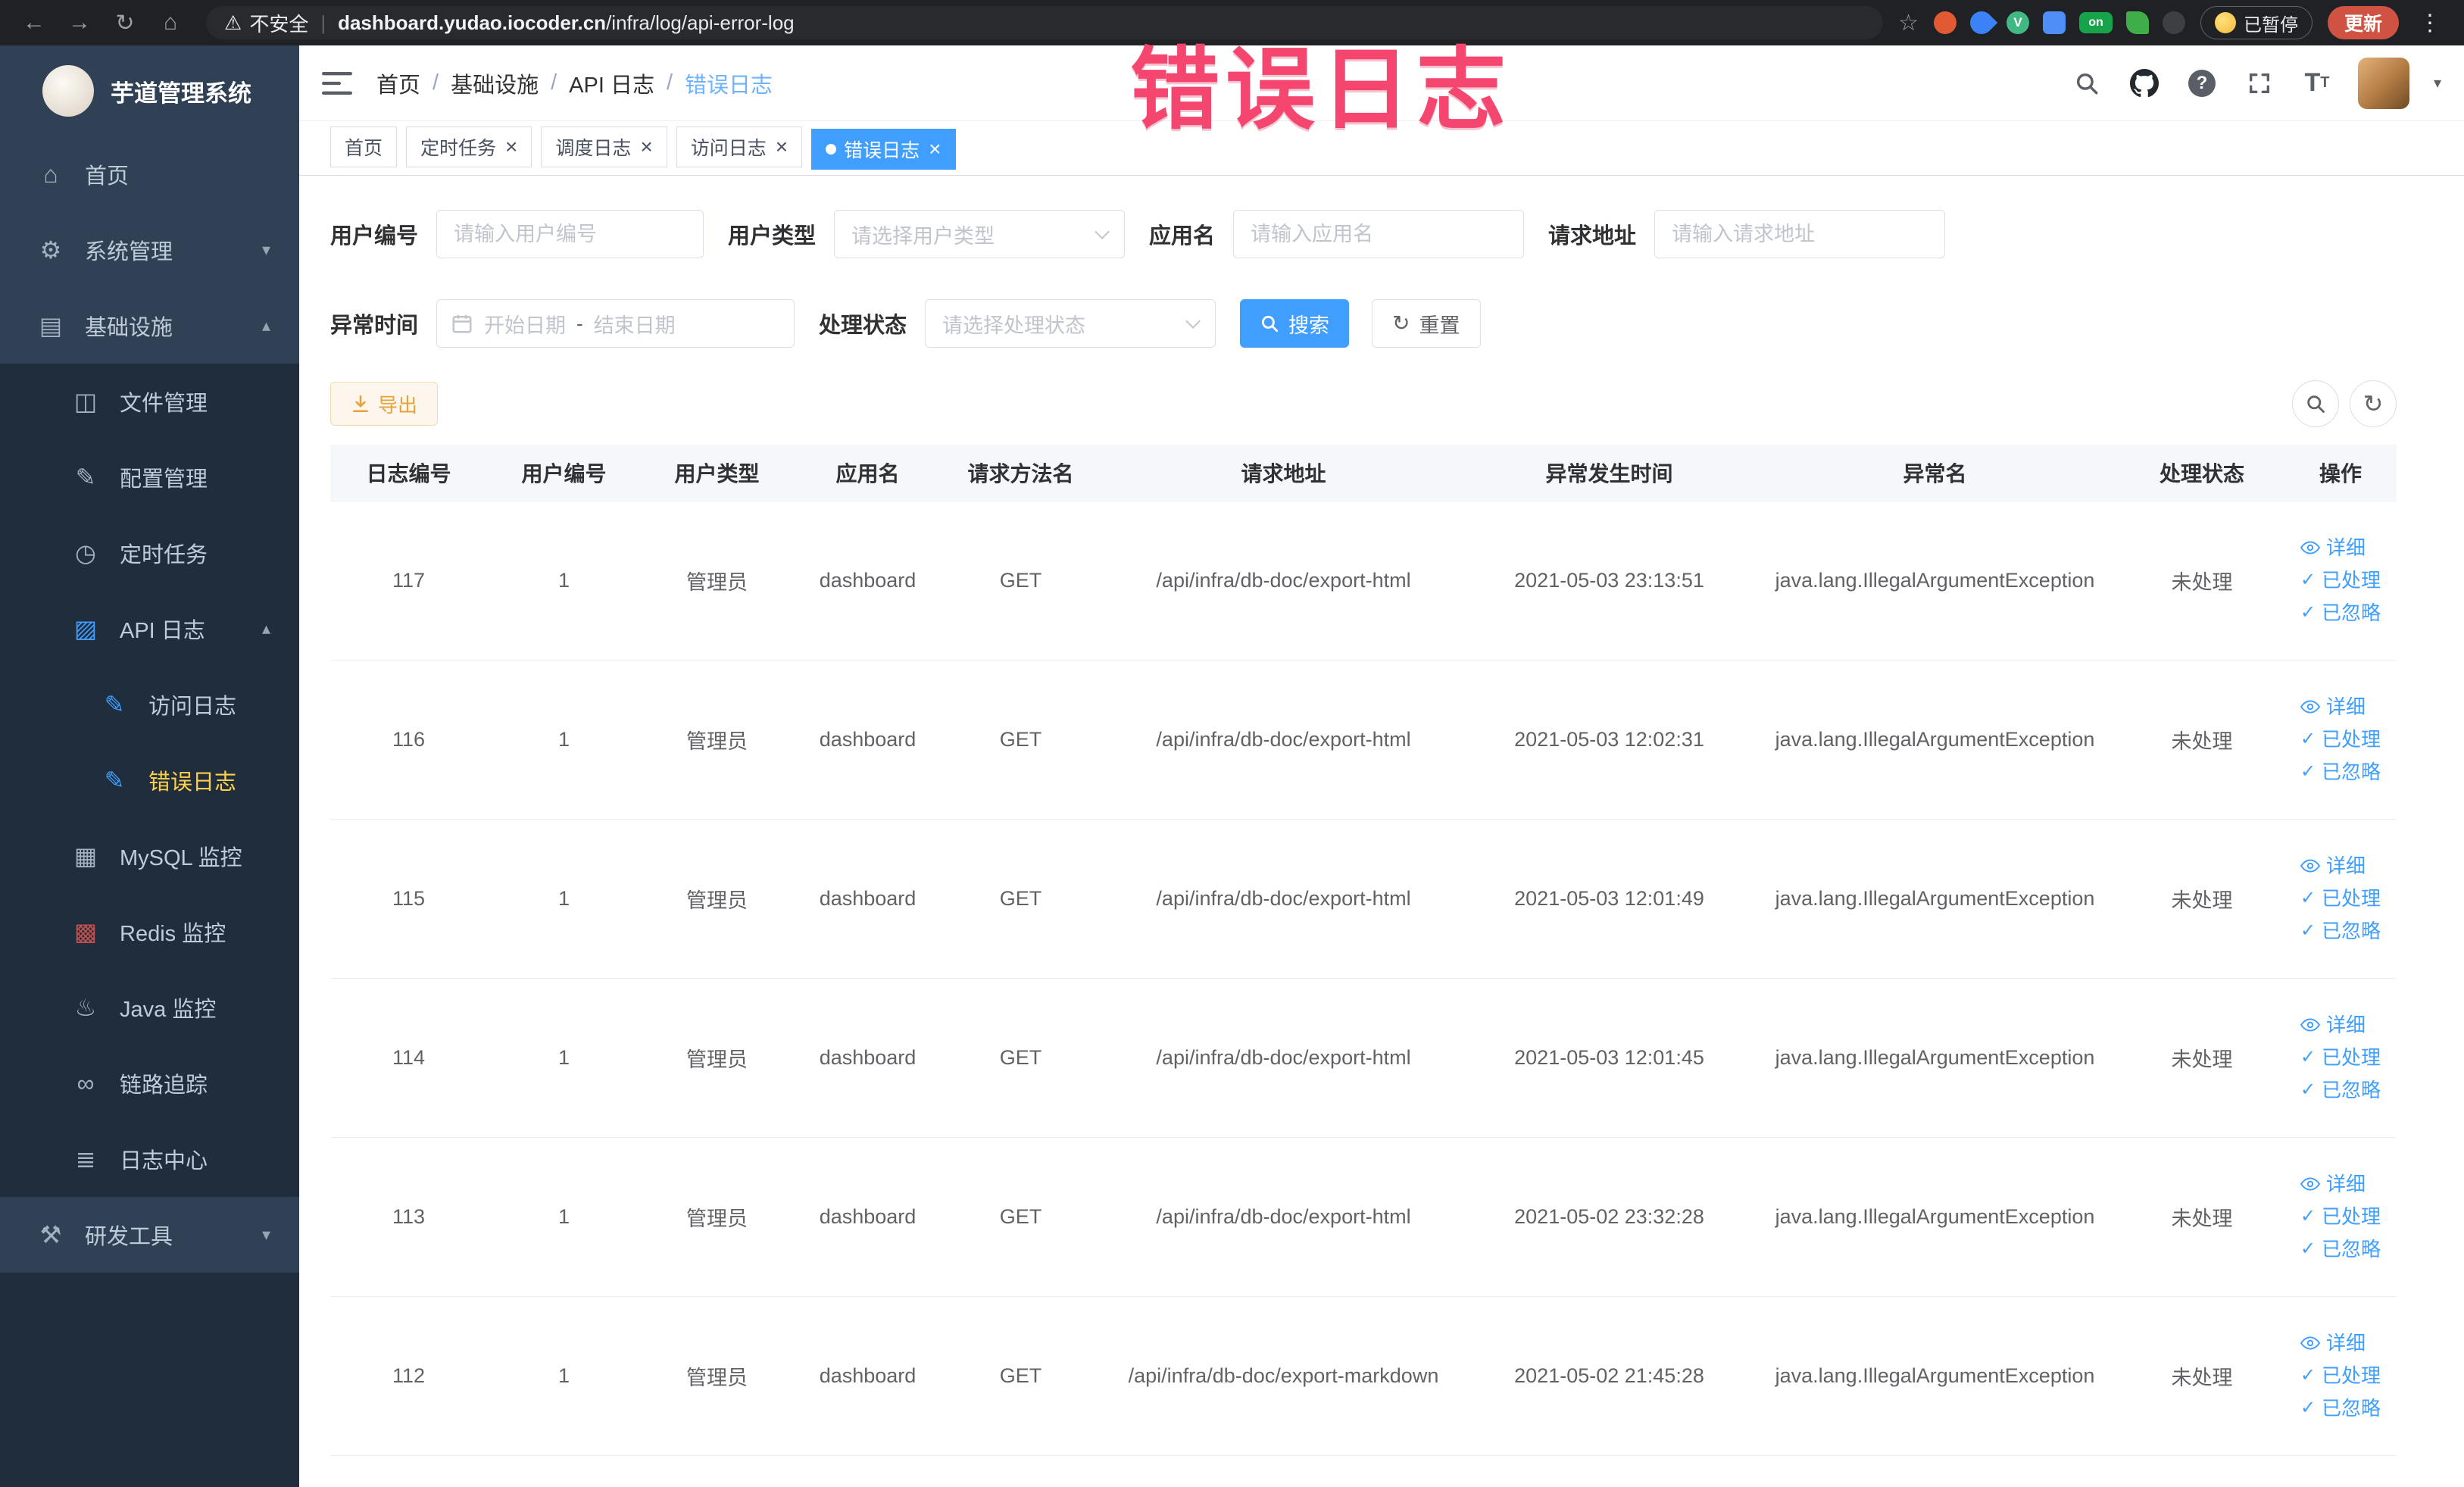 The image size is (2464, 1487). Describe the element at coordinates (2256, 22) in the screenshot. I see `paused-badge: 已暂停` at that location.